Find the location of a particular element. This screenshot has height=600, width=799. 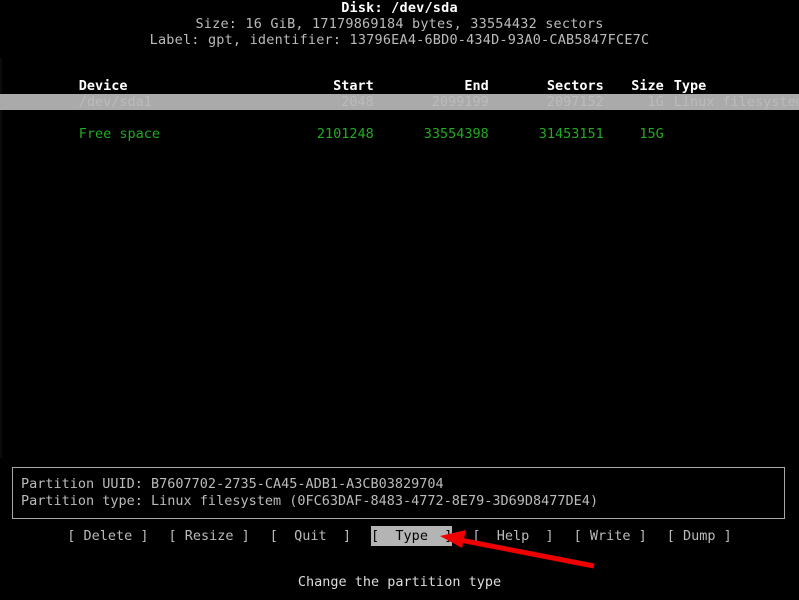

column-header-size: Size is located at coordinates (647, 86).